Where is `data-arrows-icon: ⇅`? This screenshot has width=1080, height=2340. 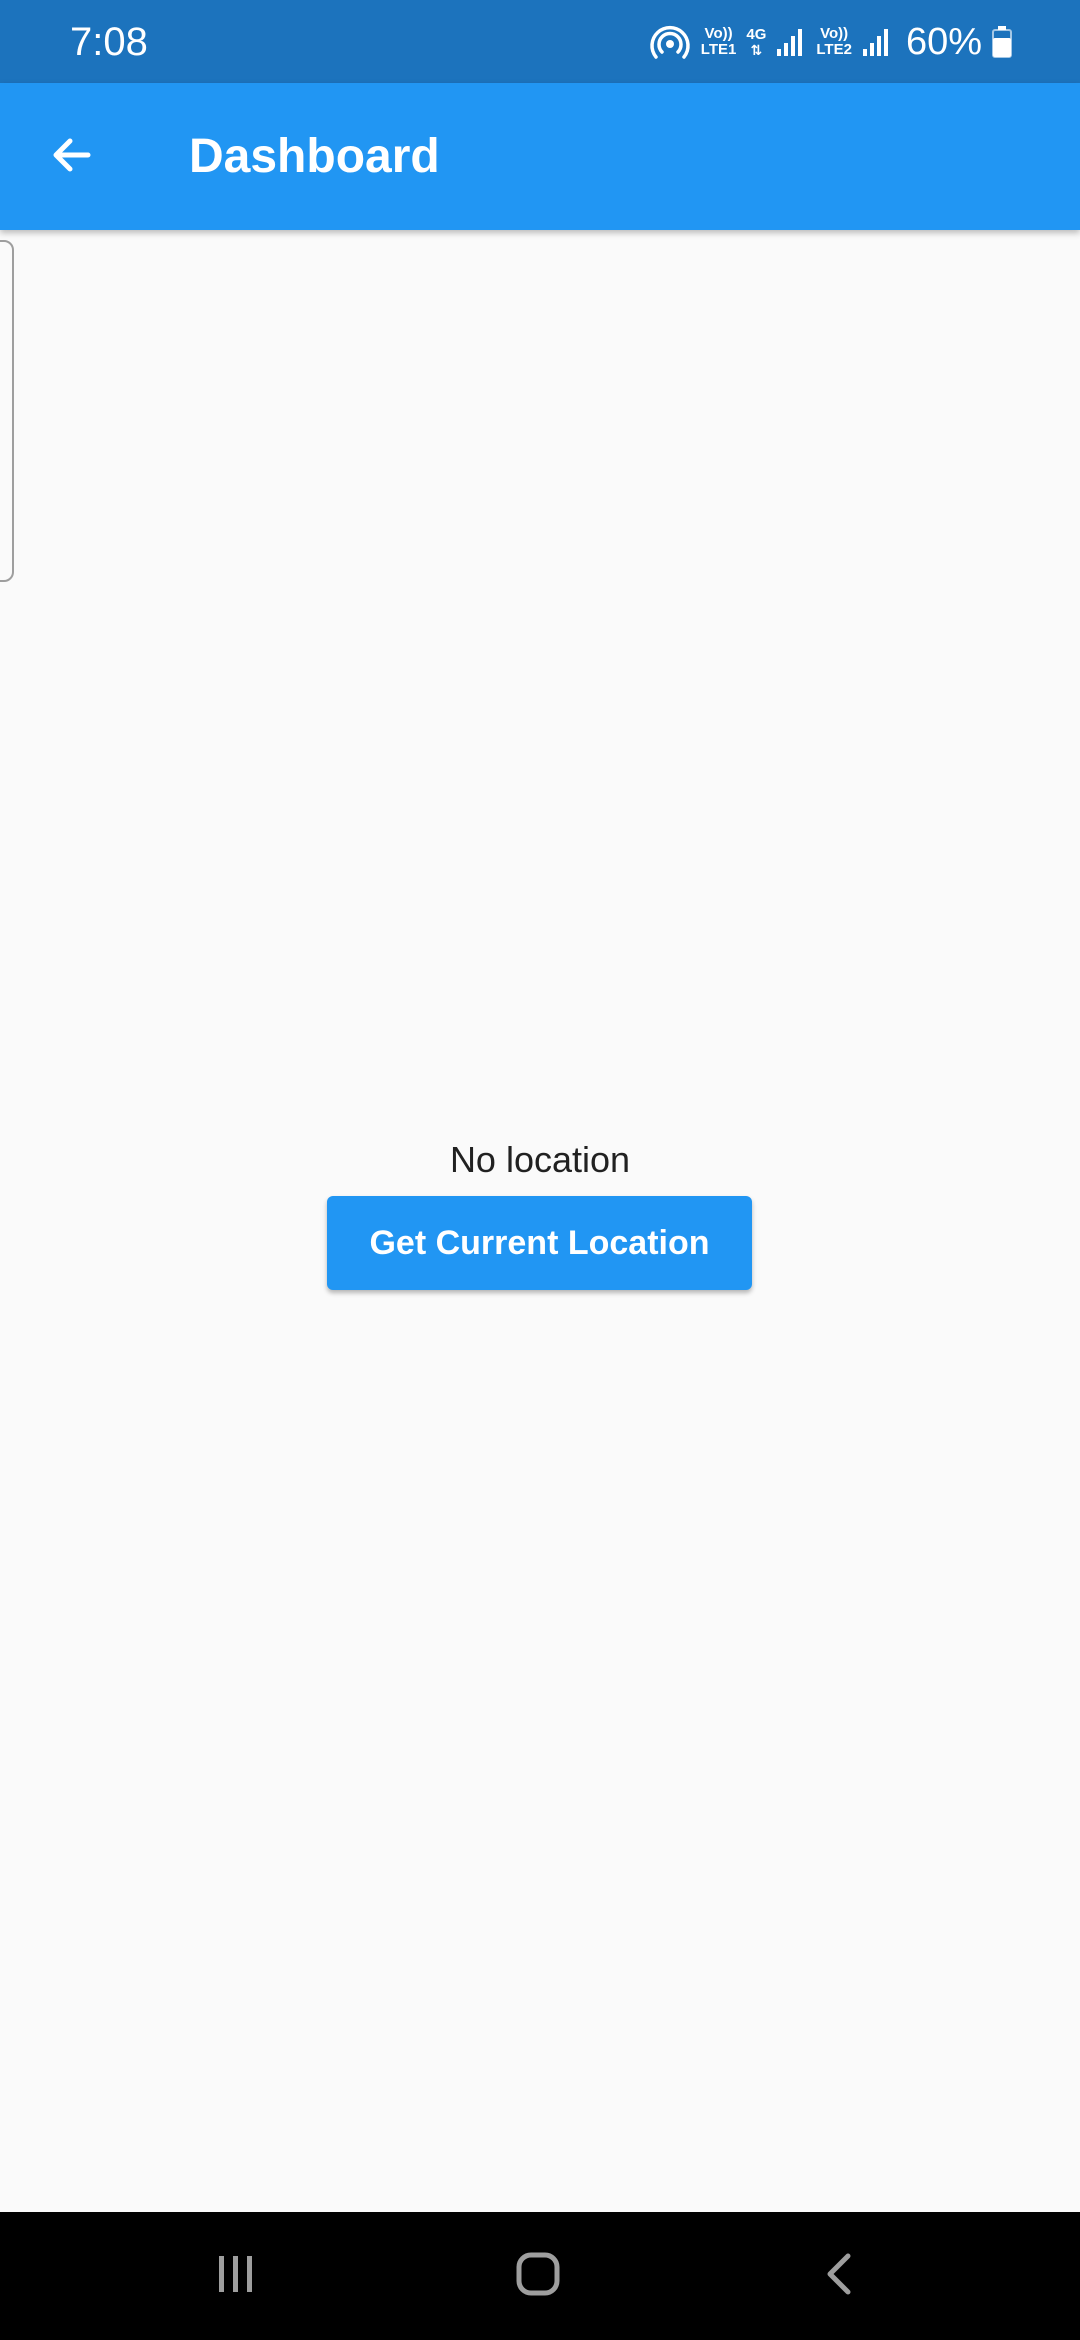 data-arrows-icon: ⇅ is located at coordinates (756, 50).